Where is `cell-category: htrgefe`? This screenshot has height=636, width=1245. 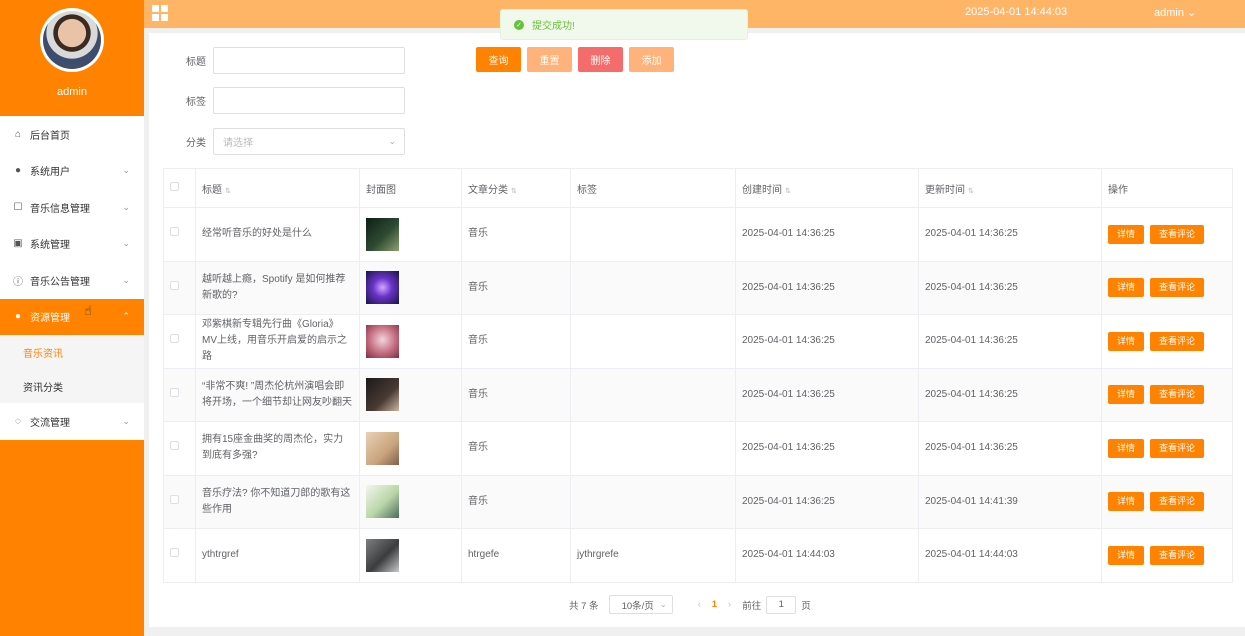
cell-category: htrgefe is located at coordinates (516, 555).